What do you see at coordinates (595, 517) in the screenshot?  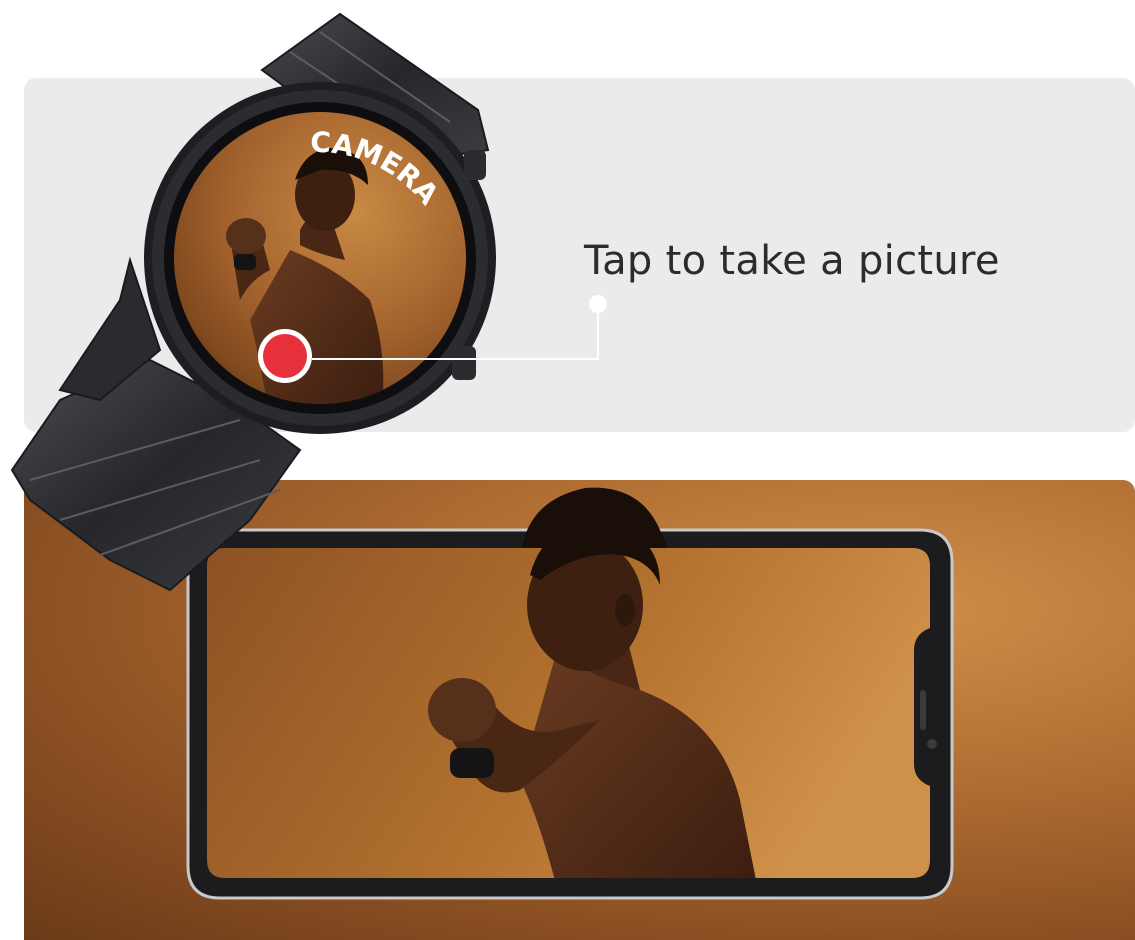 I see `subject-head-overflow` at bounding box center [595, 517].